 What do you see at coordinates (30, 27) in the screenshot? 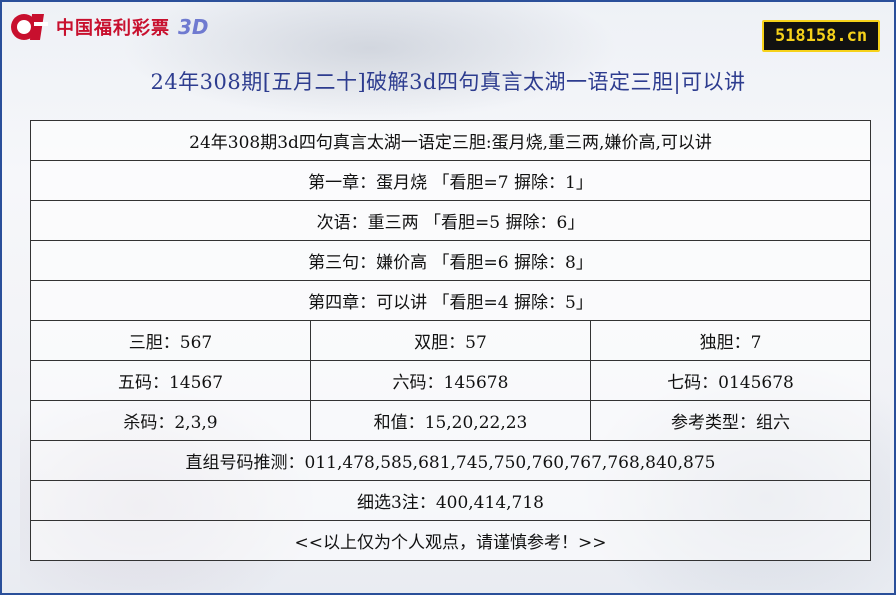
I see `lottery-logo-icon` at bounding box center [30, 27].